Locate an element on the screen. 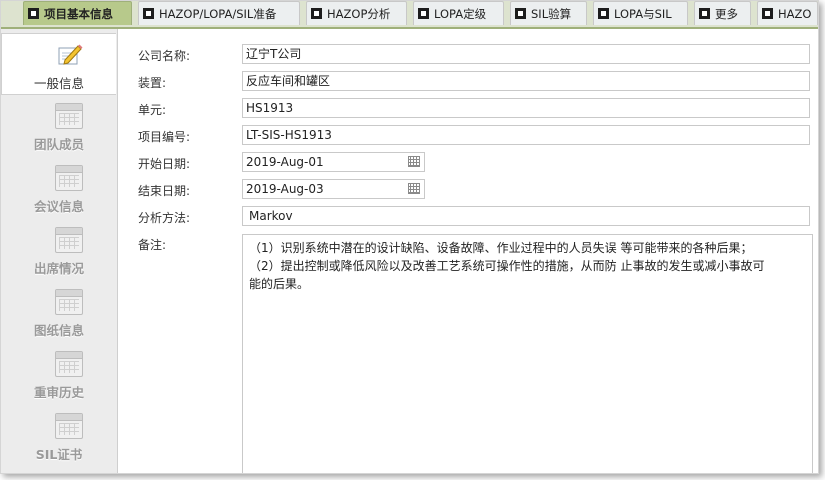  tab-hazop-analysis: HAZOP分析 is located at coordinates (356, 13).